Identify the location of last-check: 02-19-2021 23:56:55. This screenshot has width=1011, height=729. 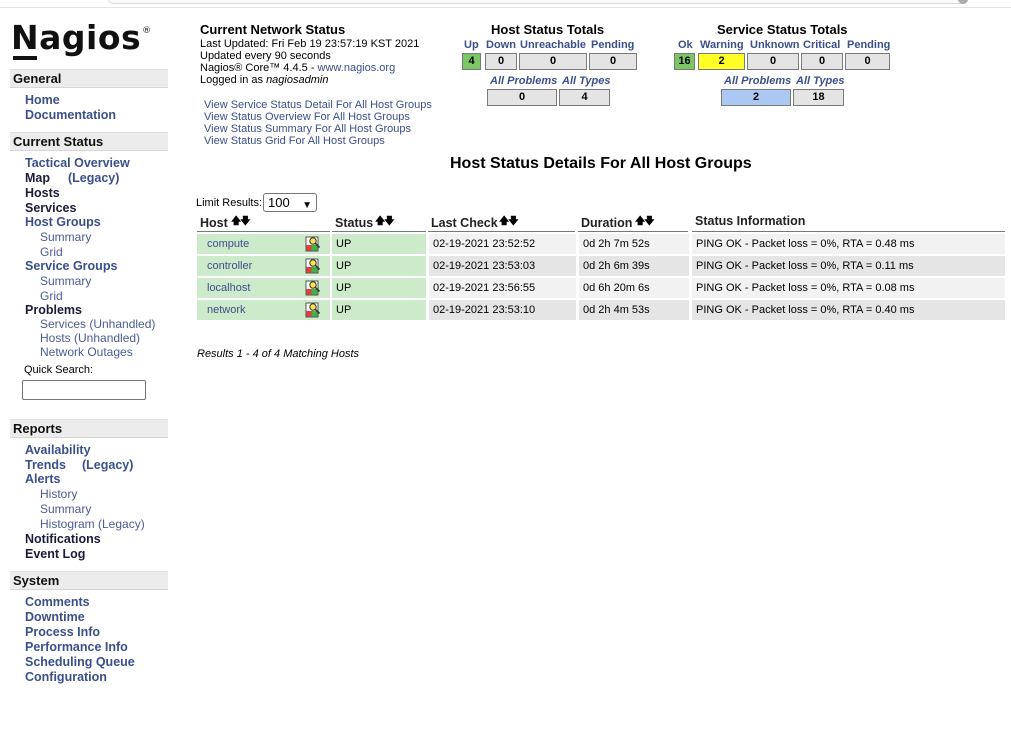
(502, 288).